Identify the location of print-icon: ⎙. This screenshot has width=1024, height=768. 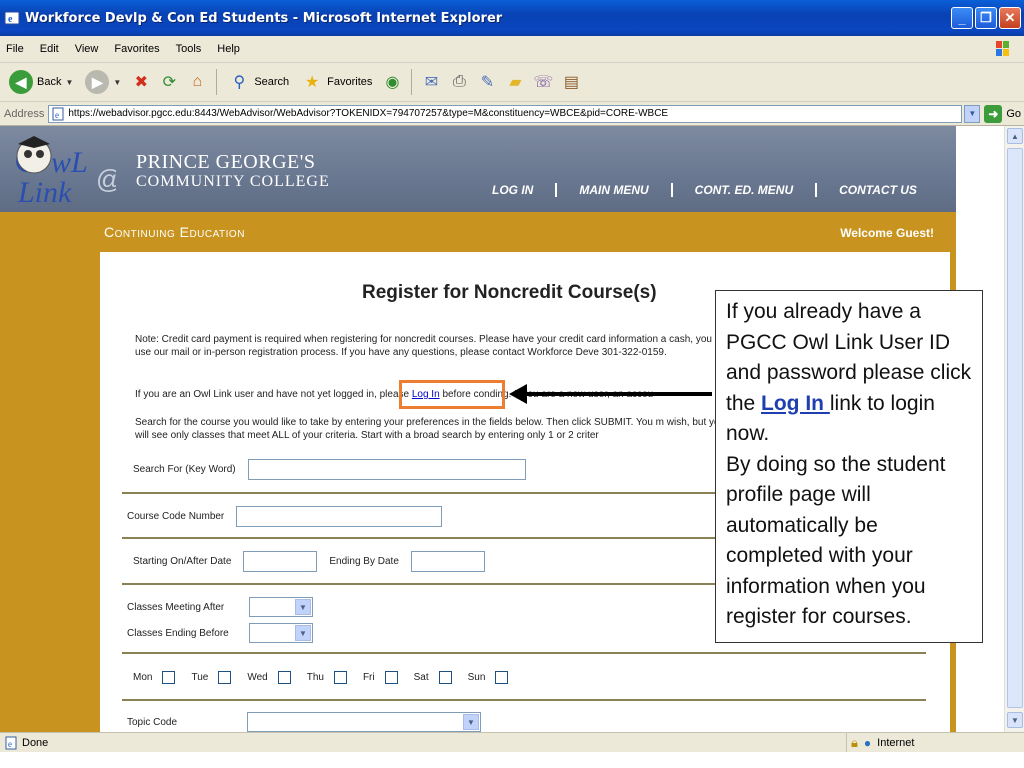
(459, 82).